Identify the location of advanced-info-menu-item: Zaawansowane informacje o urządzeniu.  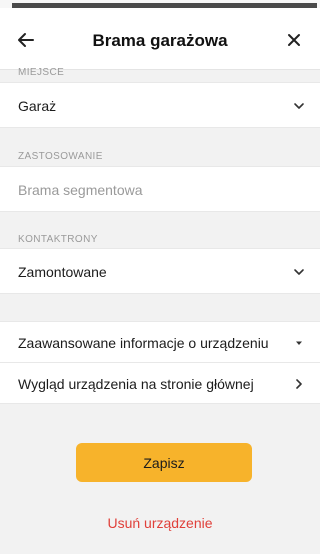
(160, 342).